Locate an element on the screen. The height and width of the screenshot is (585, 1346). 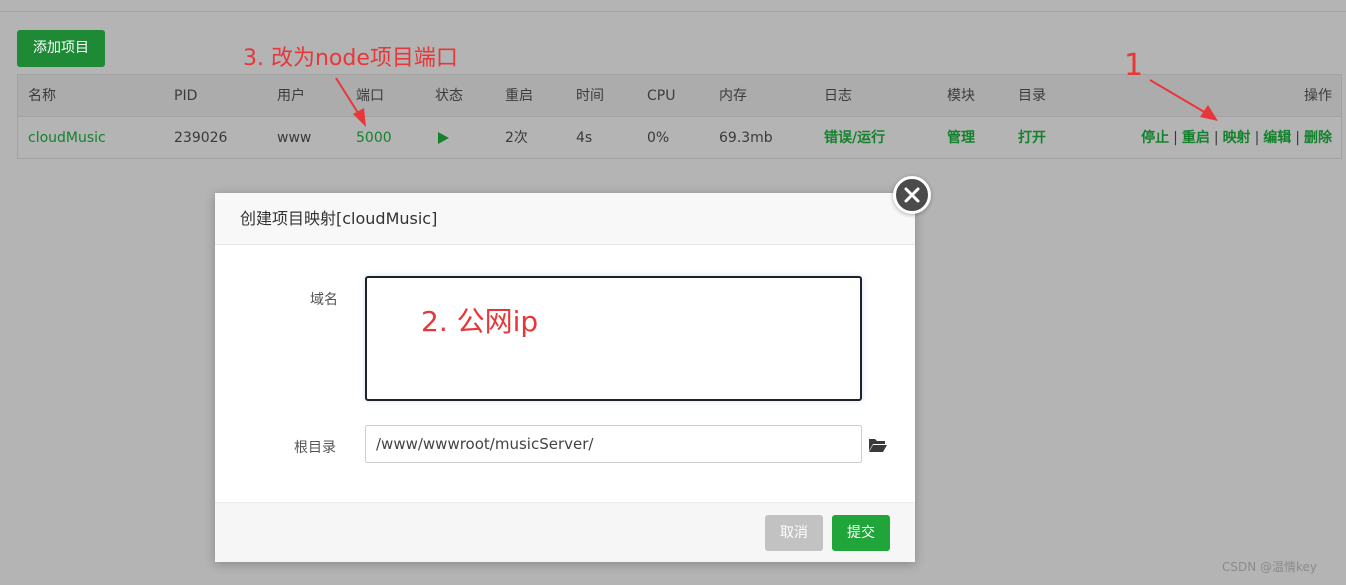
header-restart: 重启 is located at coordinates (519, 96).